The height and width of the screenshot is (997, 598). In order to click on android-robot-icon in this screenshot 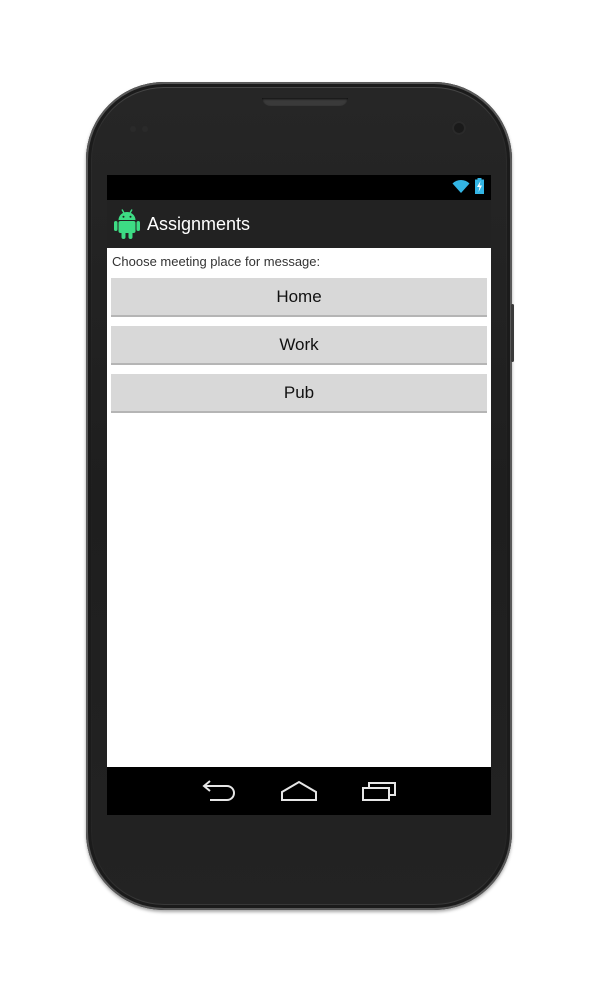, I will do `click(127, 224)`.